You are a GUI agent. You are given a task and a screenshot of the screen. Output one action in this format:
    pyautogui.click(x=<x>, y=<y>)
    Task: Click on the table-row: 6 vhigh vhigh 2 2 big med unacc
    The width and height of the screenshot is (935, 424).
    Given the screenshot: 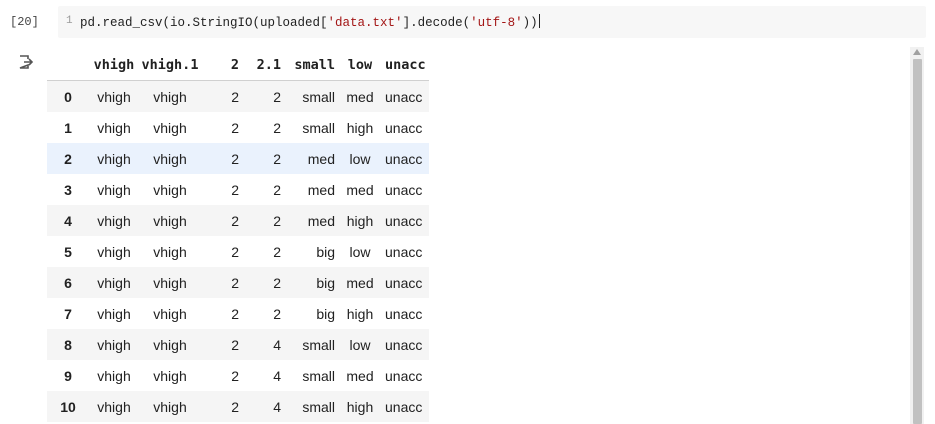 What is the action you would take?
    pyautogui.click(x=238, y=282)
    